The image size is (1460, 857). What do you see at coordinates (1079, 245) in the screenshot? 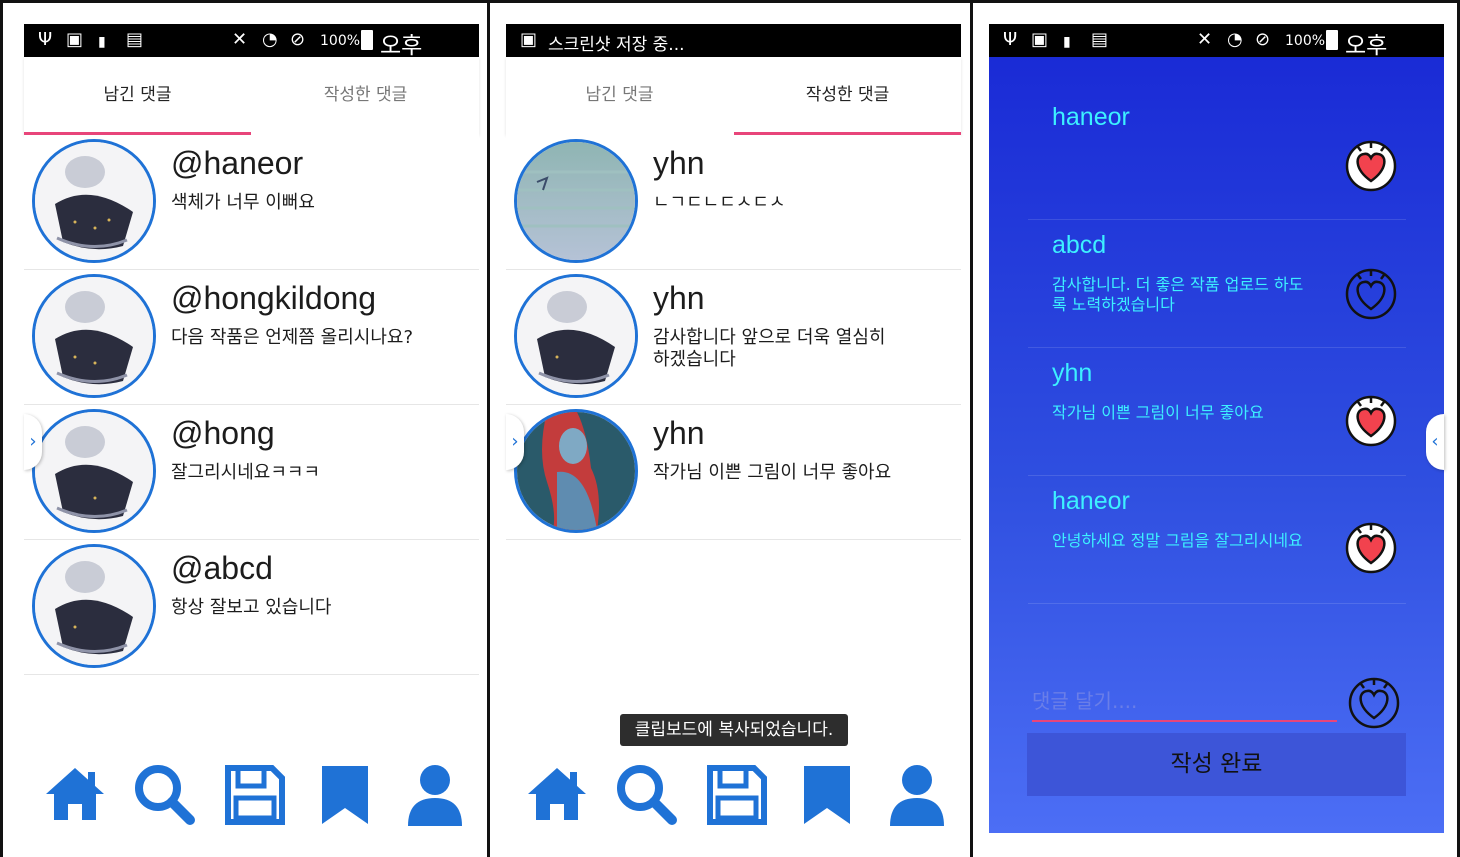
I see `comment-username: abcd` at bounding box center [1079, 245].